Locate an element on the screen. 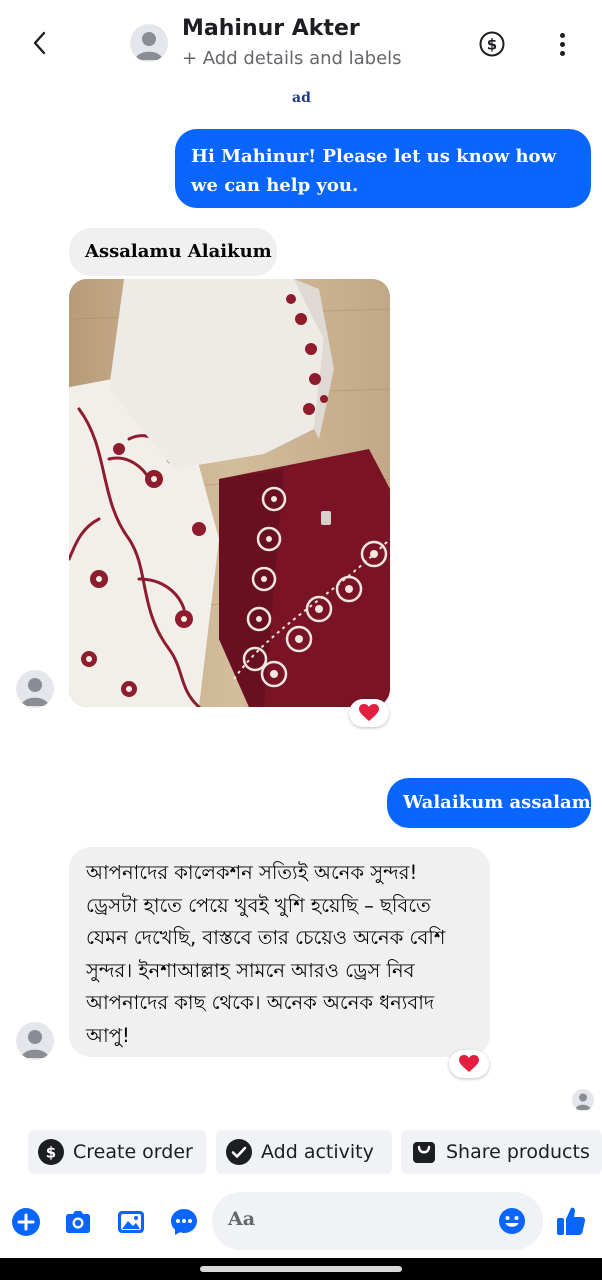 Image resolution: width=602 pixels, height=1280 pixels. chat-bubble-icon is located at coordinates (184, 1222).